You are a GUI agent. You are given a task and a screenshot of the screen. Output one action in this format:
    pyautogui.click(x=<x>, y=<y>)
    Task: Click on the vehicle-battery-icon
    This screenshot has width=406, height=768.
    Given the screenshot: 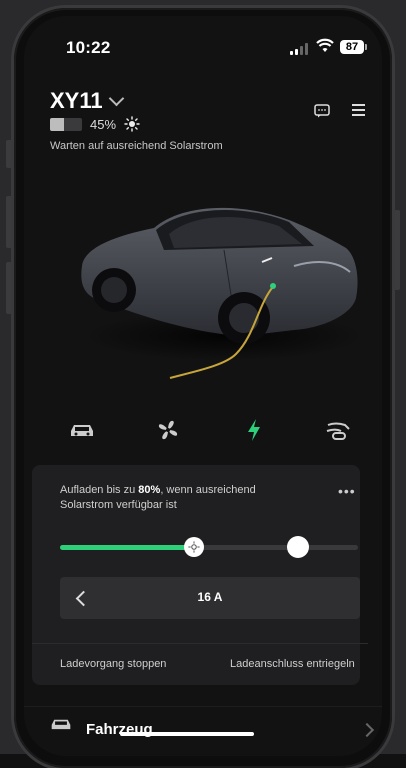 What is the action you would take?
    pyautogui.click(x=66, y=124)
    